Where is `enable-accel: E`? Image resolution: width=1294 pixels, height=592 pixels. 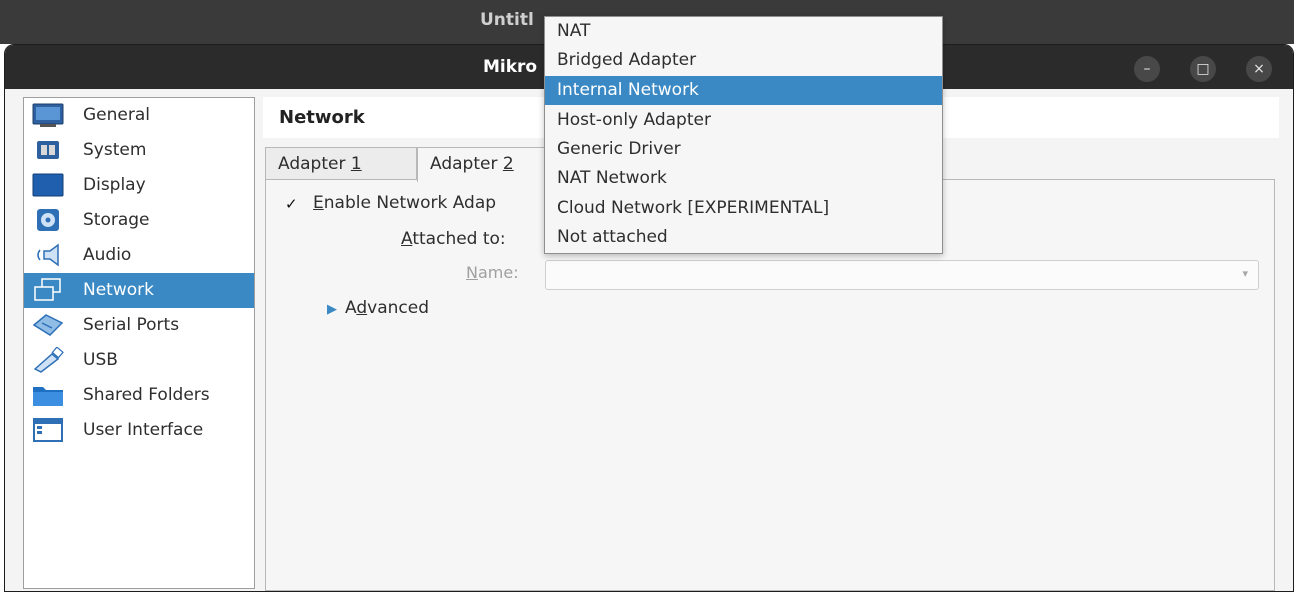 enable-accel: E is located at coordinates (318, 203).